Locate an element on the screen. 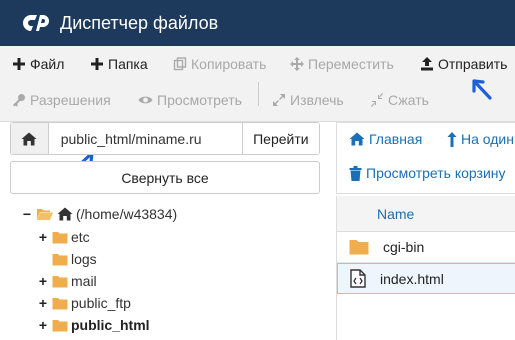 This screenshot has height=340, width=515. tree-item-label: public_ftp is located at coordinates (101, 303).